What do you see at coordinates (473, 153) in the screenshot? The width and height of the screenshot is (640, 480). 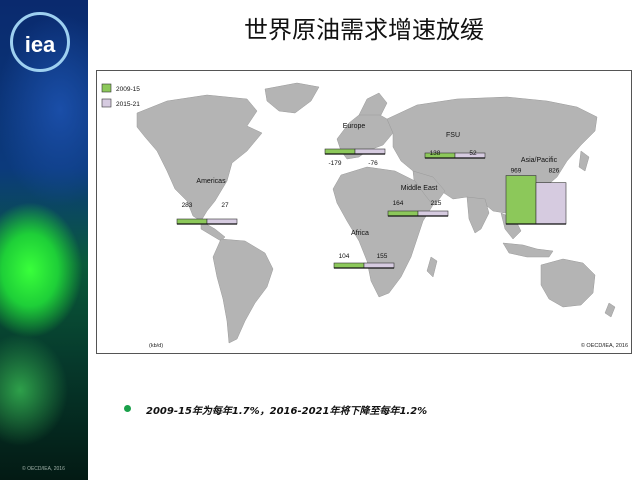 I see `value-label-2015-21-fsu: 52` at bounding box center [473, 153].